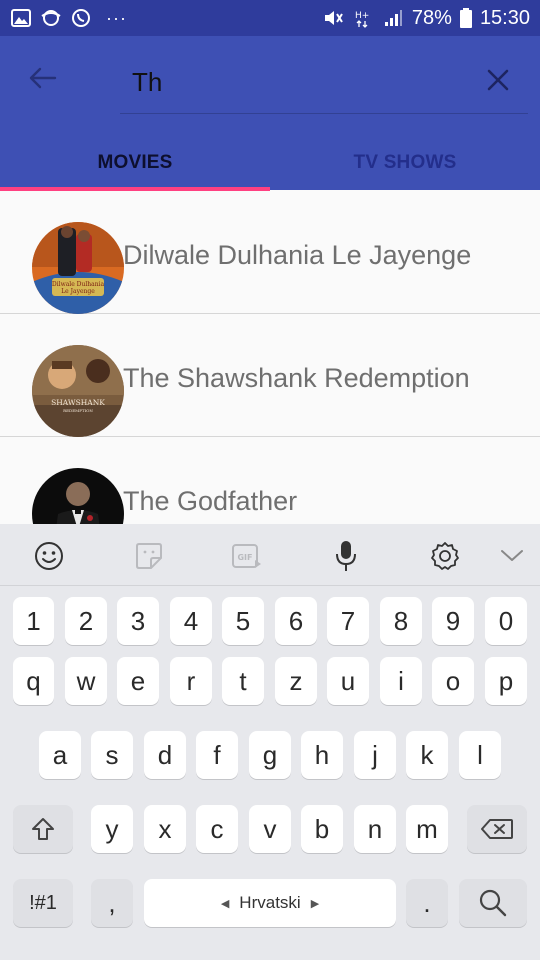  What do you see at coordinates (81, 18) in the screenshot?
I see `whatsapp-icon` at bounding box center [81, 18].